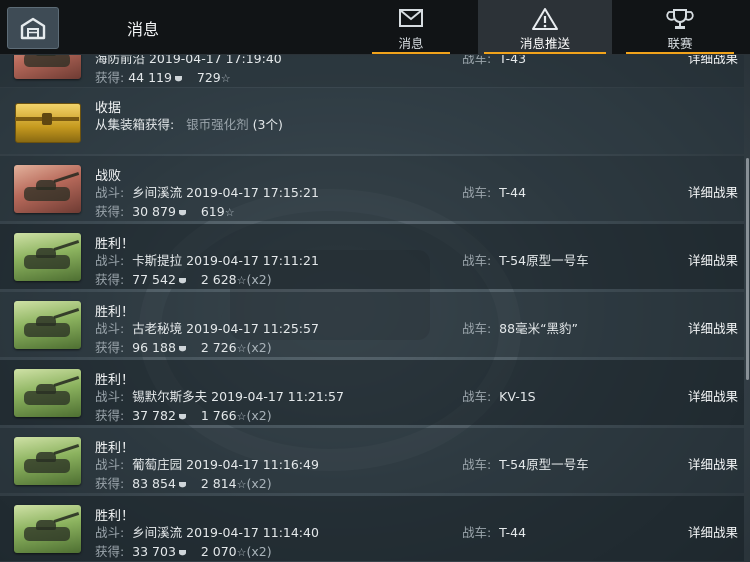 The height and width of the screenshot is (562, 750). I want to click on battle-line: 海防前沿 2019-04-17 17:19:40, so click(188, 60).